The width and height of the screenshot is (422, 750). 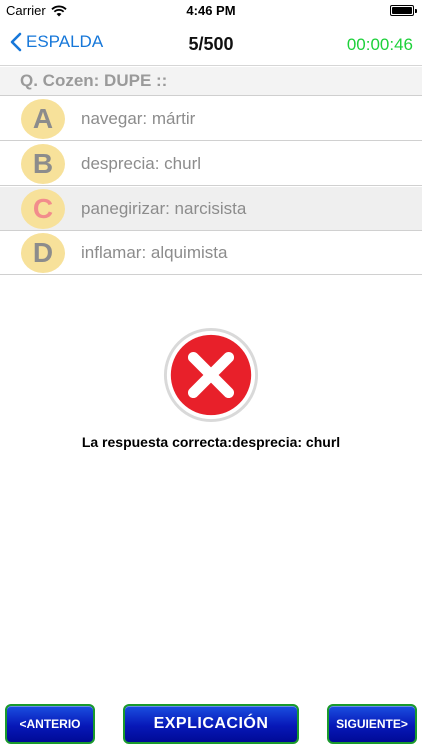 I want to click on elapsed-timer: 00:00:46, so click(x=379, y=44).